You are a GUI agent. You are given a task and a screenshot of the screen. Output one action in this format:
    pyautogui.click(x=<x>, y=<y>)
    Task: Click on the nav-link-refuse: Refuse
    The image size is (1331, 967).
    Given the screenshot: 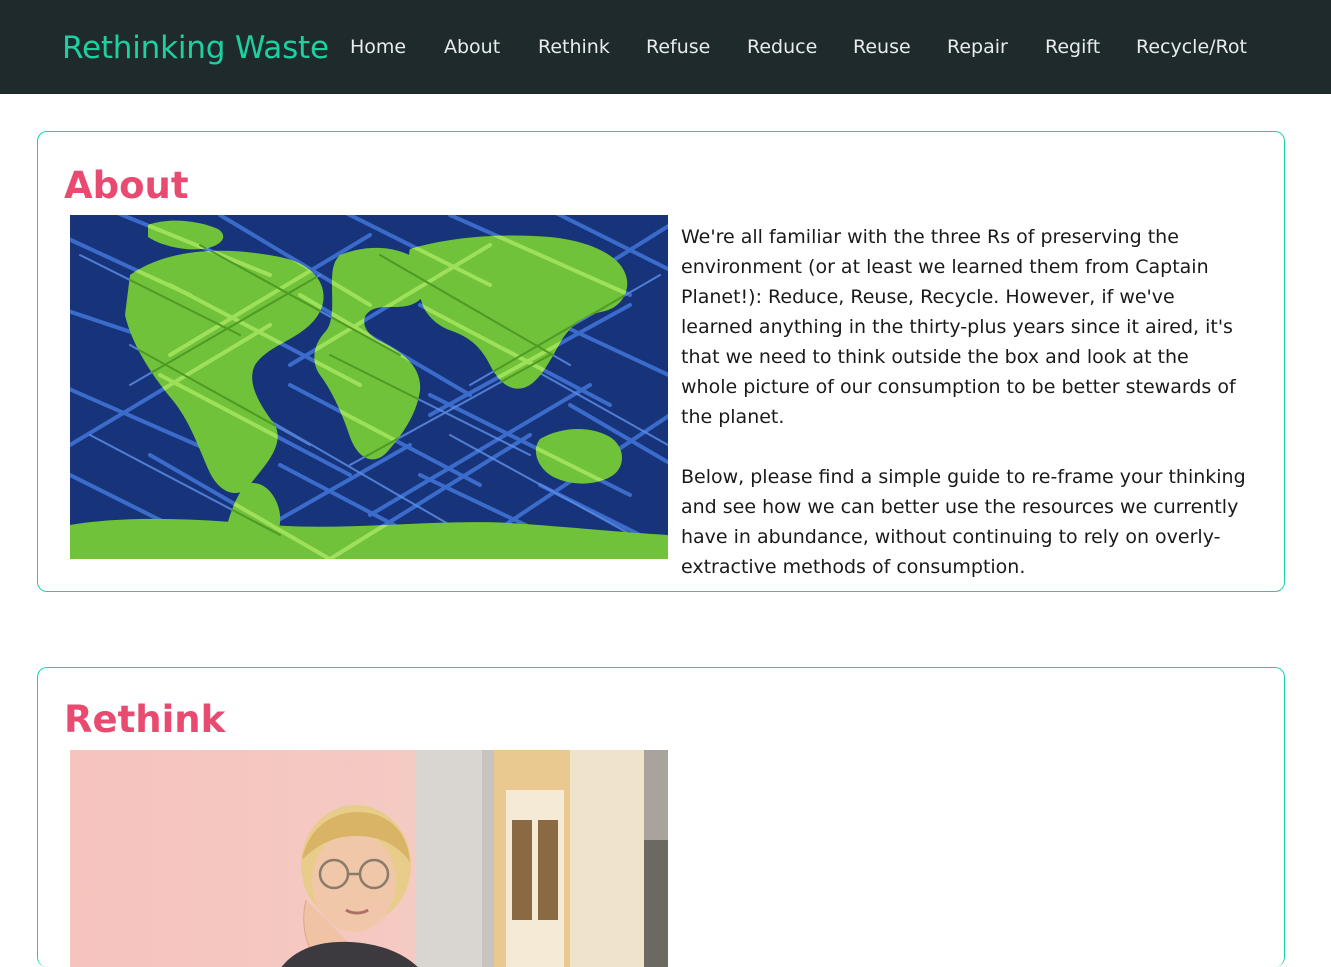 What is the action you would take?
    pyautogui.click(x=678, y=47)
    